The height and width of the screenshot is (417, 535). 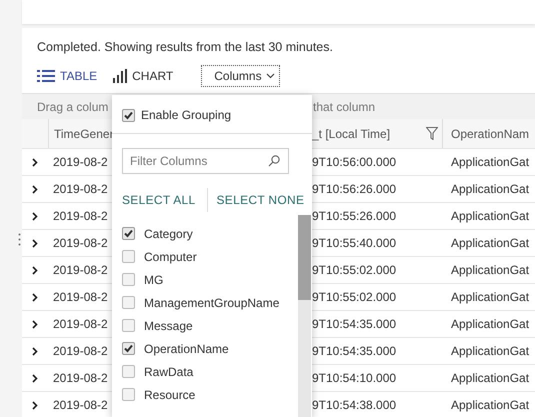 What do you see at coordinates (354, 189) in the screenshot?
I see `table-cell: 9T10:56:26.000` at bounding box center [354, 189].